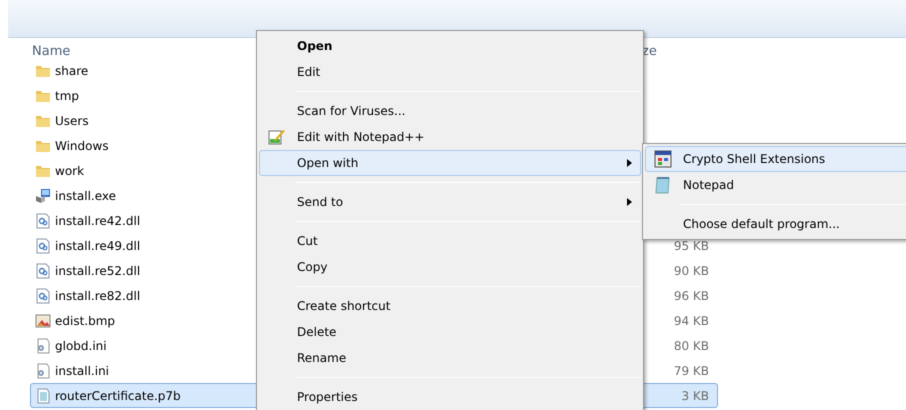 This screenshot has height=410, width=906. Describe the element at coordinates (71, 71) in the screenshot. I see `file-name: share` at that location.